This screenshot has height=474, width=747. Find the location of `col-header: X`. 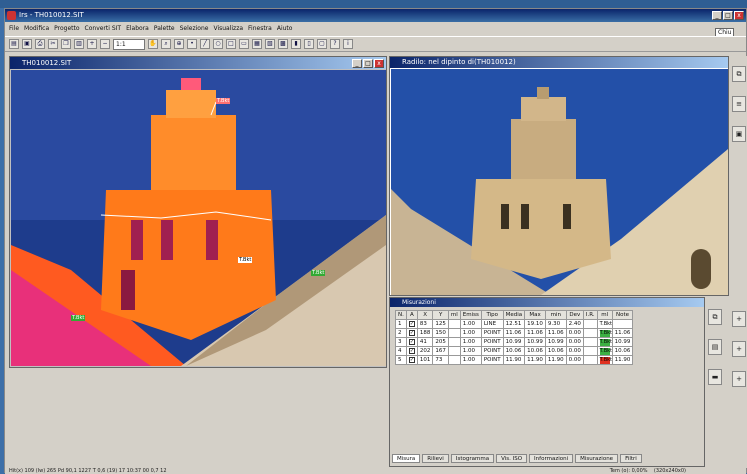

col-header: X is located at coordinates (425, 315).